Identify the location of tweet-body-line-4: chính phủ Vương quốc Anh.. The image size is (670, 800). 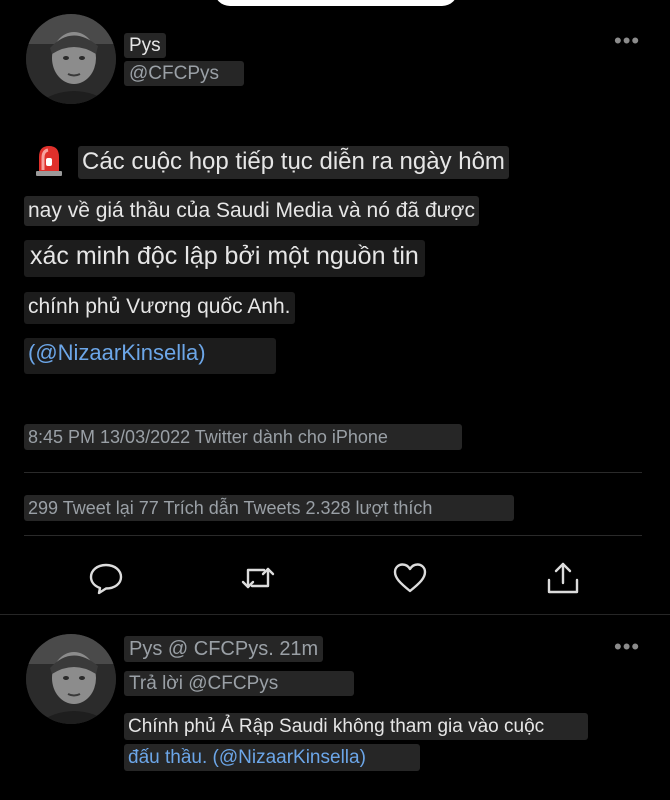
(159, 308).